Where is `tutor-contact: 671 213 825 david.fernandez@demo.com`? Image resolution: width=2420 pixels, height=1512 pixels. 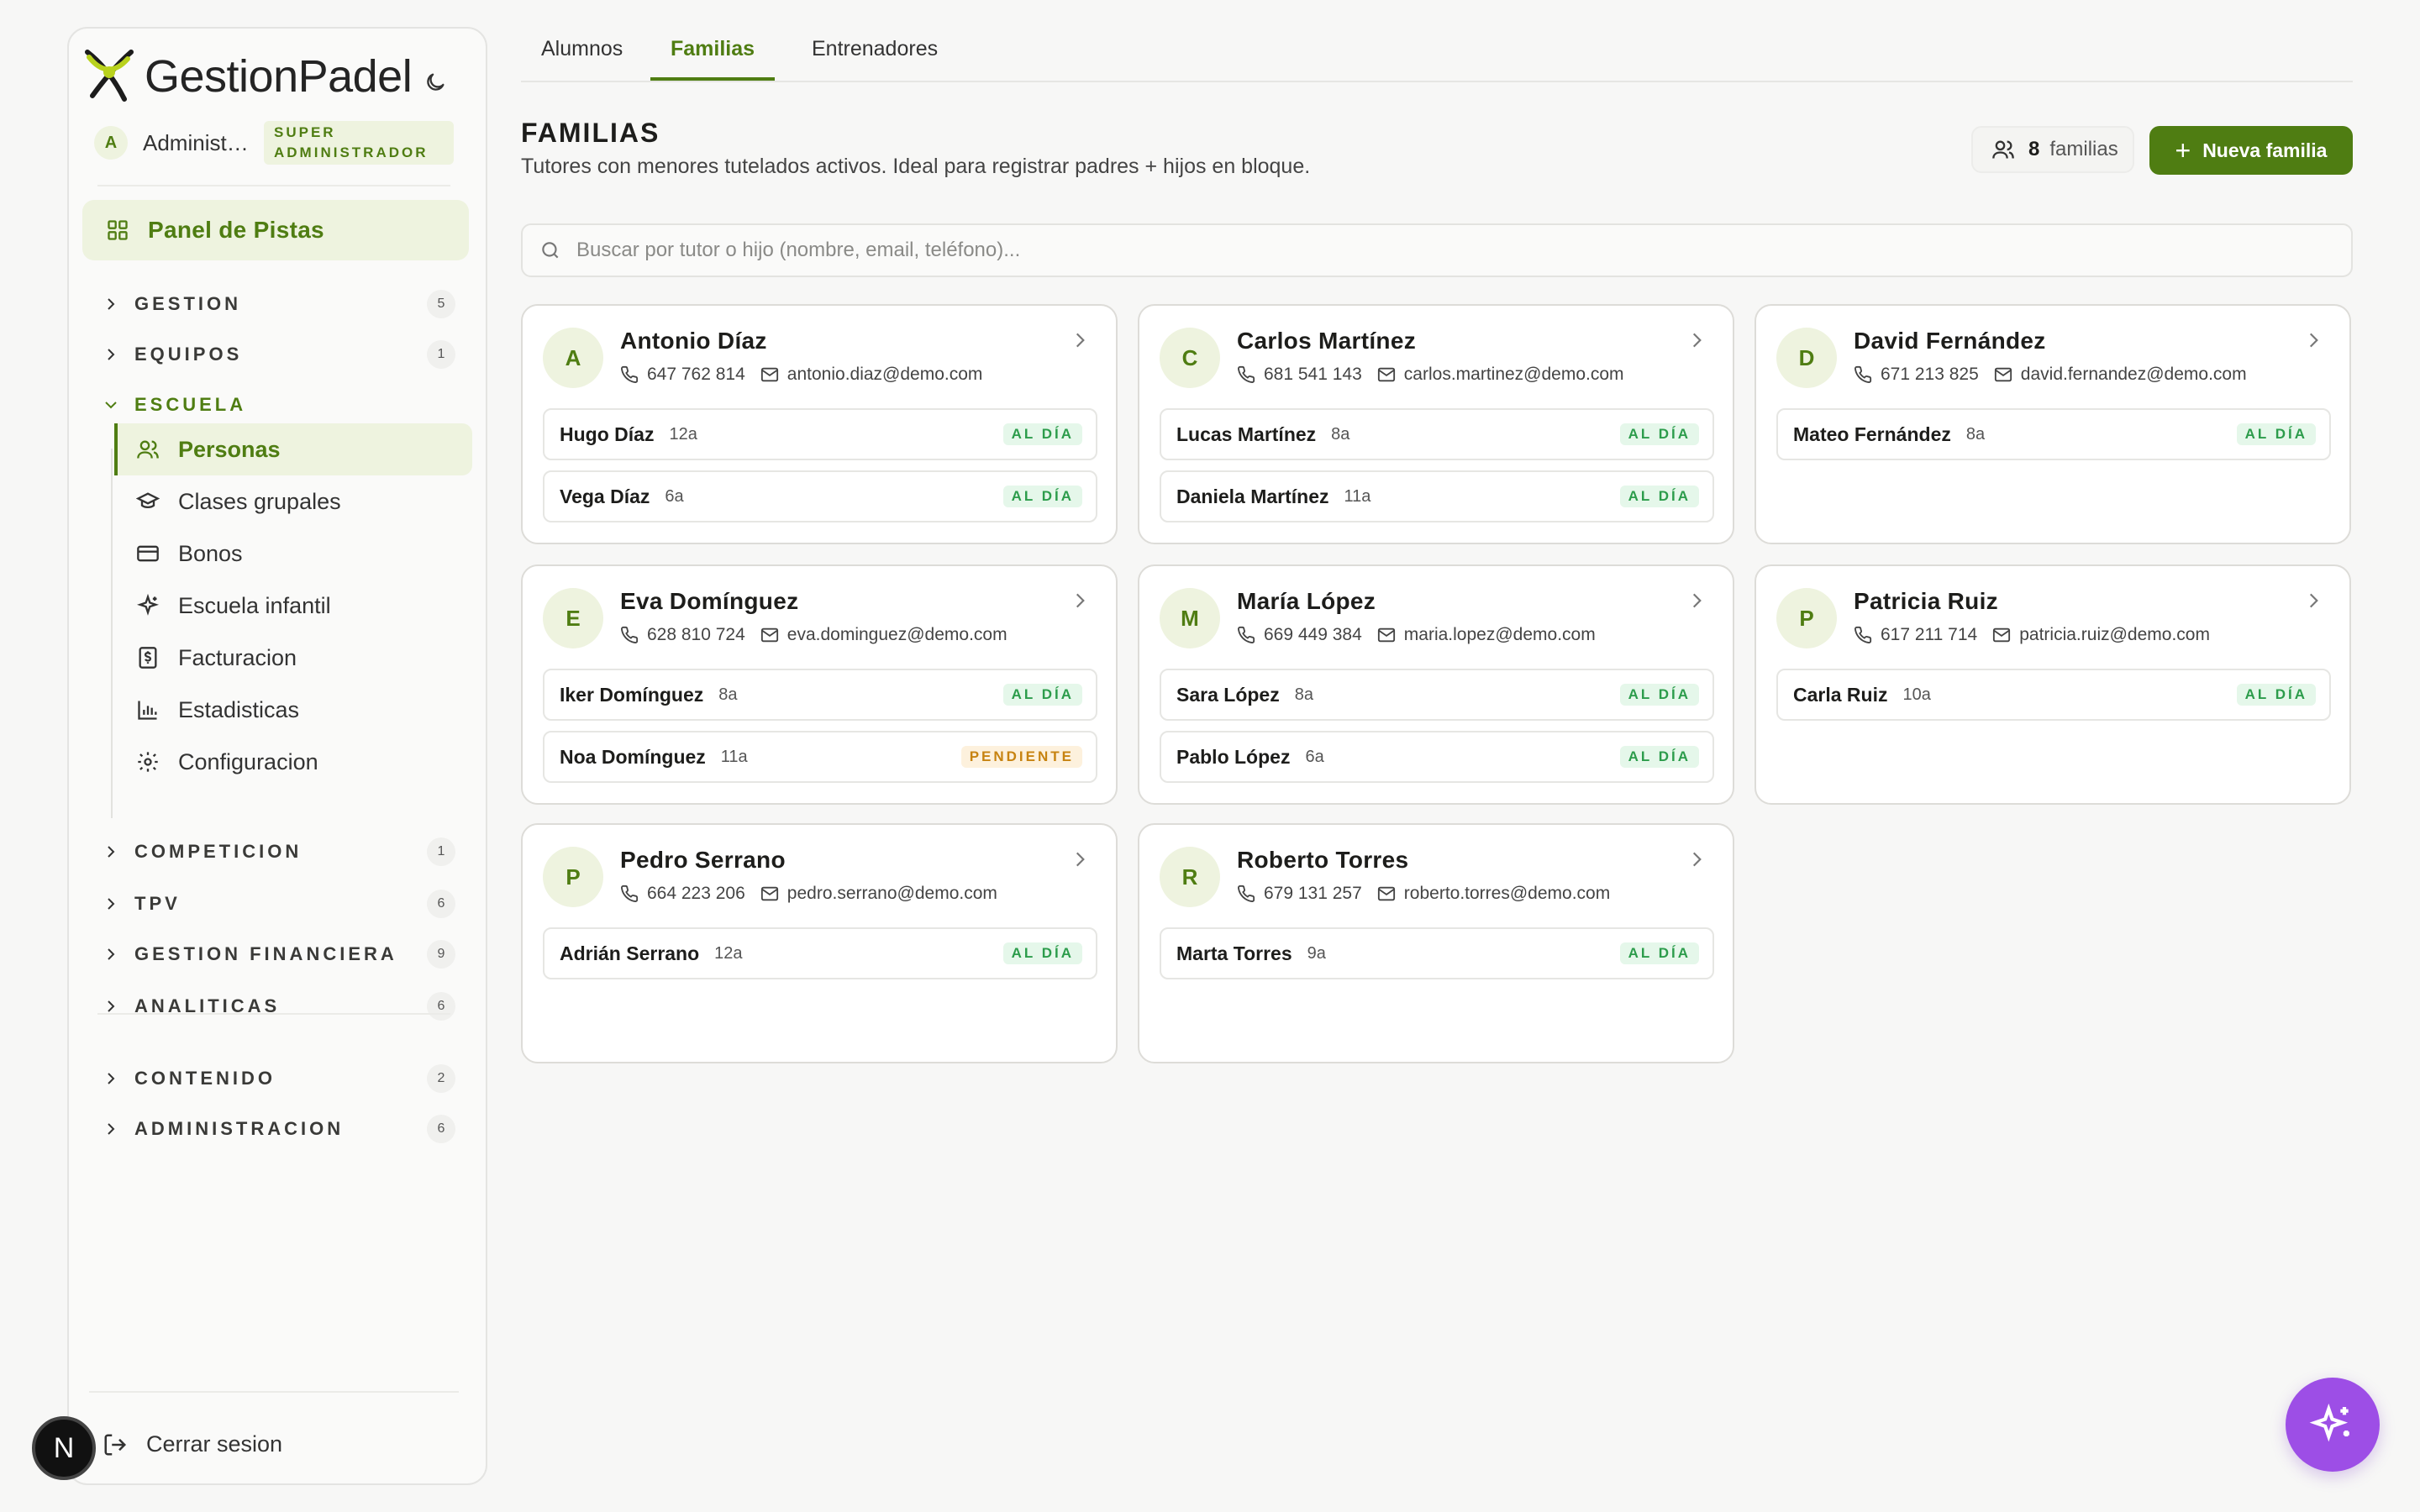 tutor-contact: 671 213 825 david.fernandez@demo.com is located at coordinates (2050, 375).